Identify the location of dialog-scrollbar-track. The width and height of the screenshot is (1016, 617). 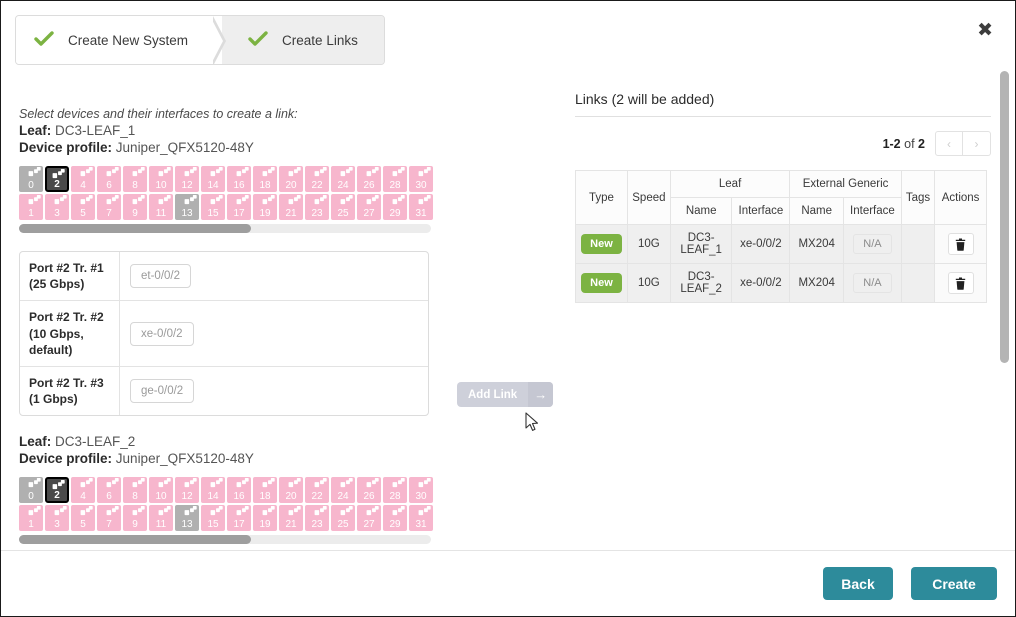
(1006, 310).